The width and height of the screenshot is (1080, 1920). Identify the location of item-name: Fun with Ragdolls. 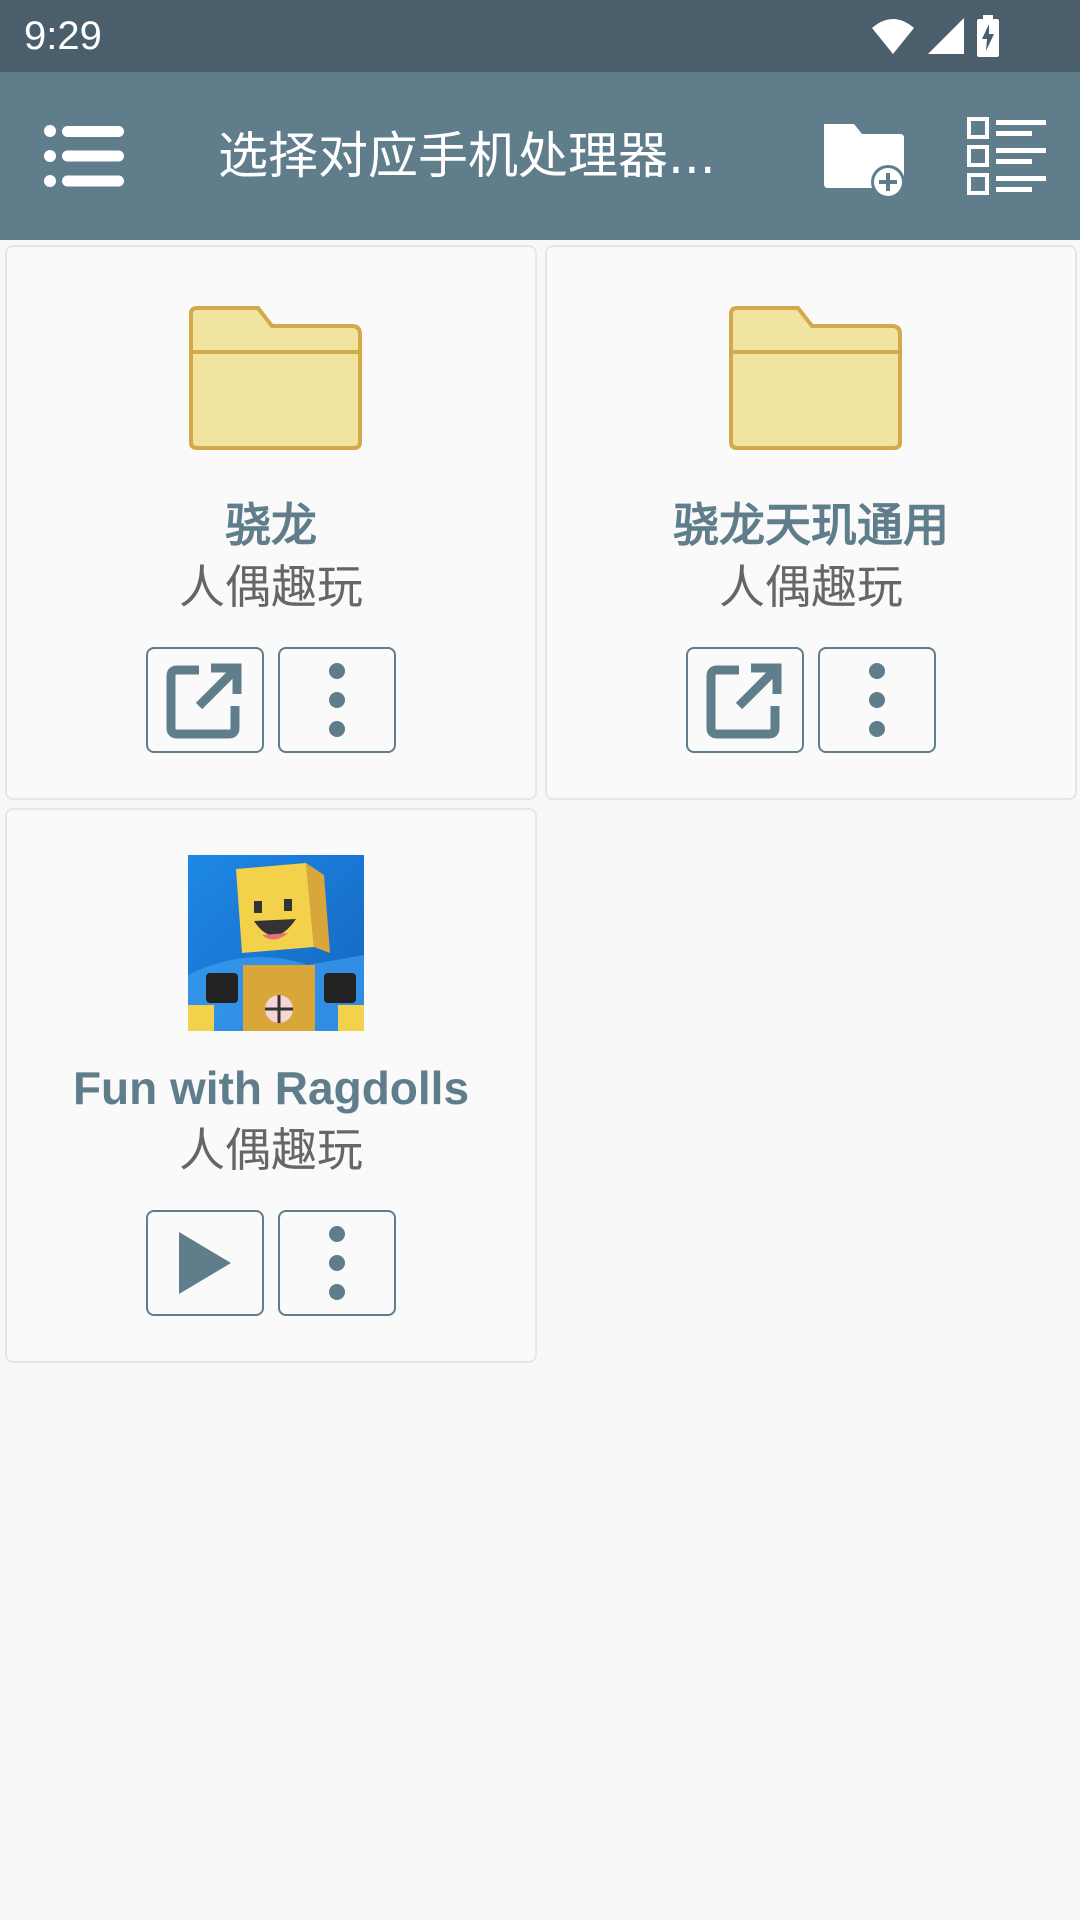
(271, 1088).